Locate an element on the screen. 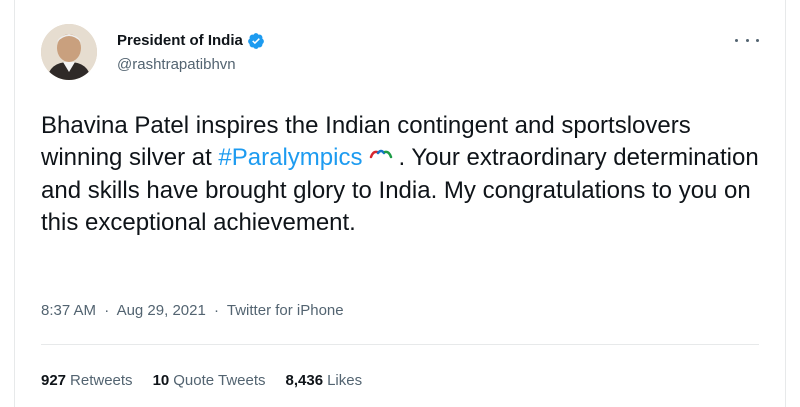 The image size is (800, 407). tweet-source: Twitter for iPhone is located at coordinates (285, 310).